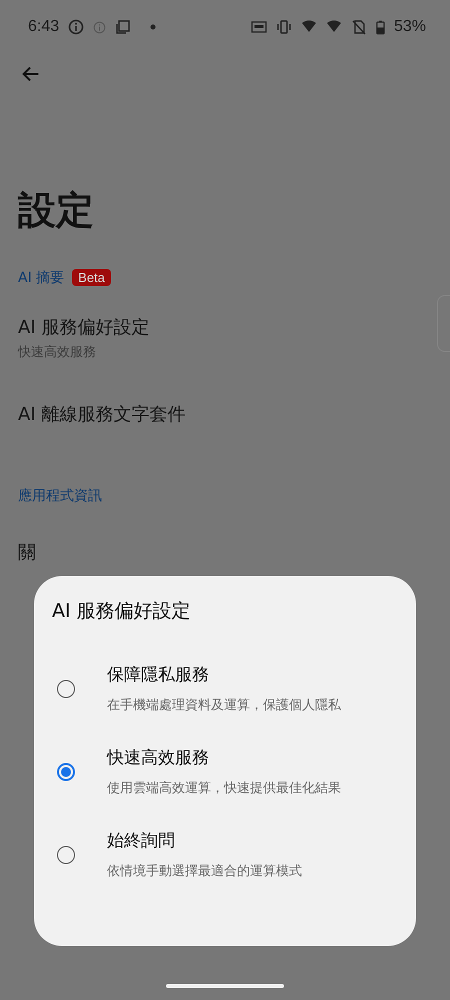 The height and width of the screenshot is (1000, 450). I want to click on vibrate-icon, so click(284, 27).